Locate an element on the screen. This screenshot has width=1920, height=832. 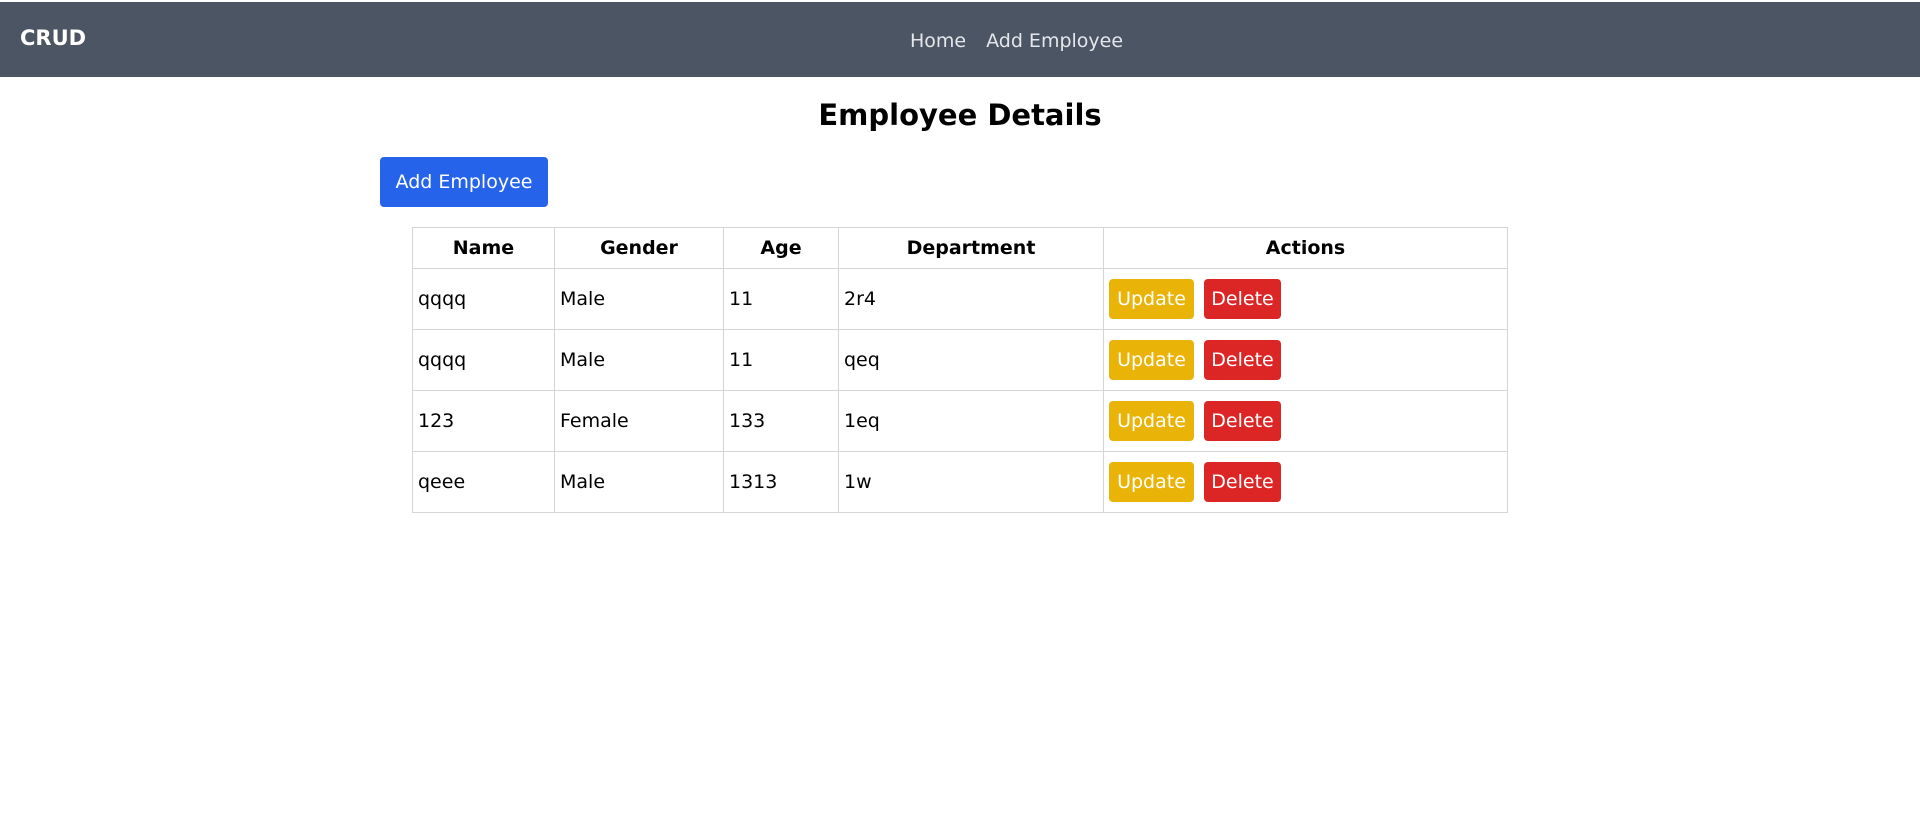
cell-department: qeq is located at coordinates (971, 360).